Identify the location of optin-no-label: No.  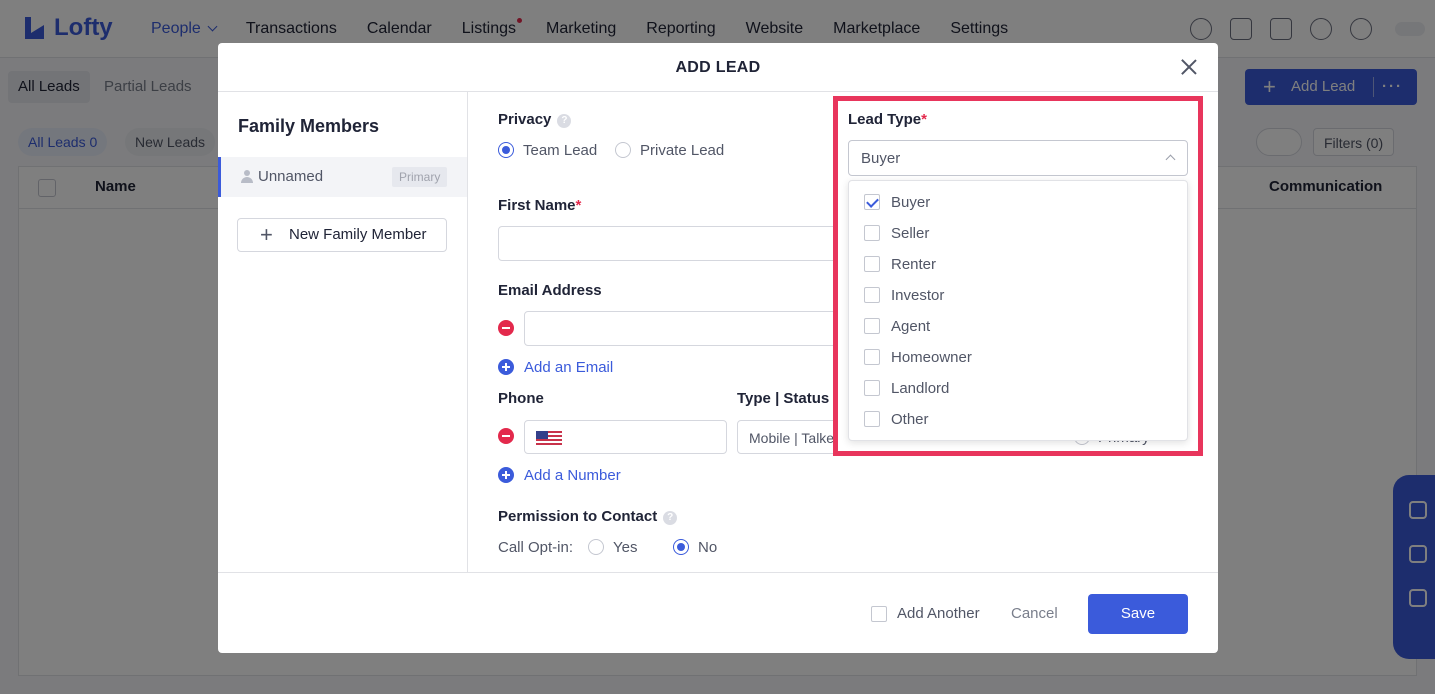
(708, 547).